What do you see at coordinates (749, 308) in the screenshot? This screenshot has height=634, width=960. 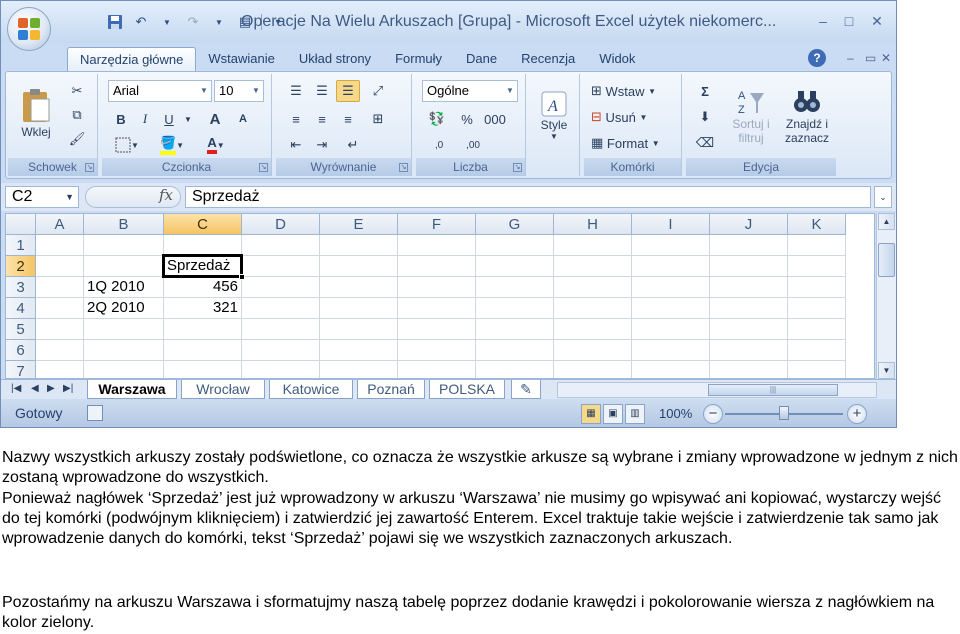 I see `cell-j4` at bounding box center [749, 308].